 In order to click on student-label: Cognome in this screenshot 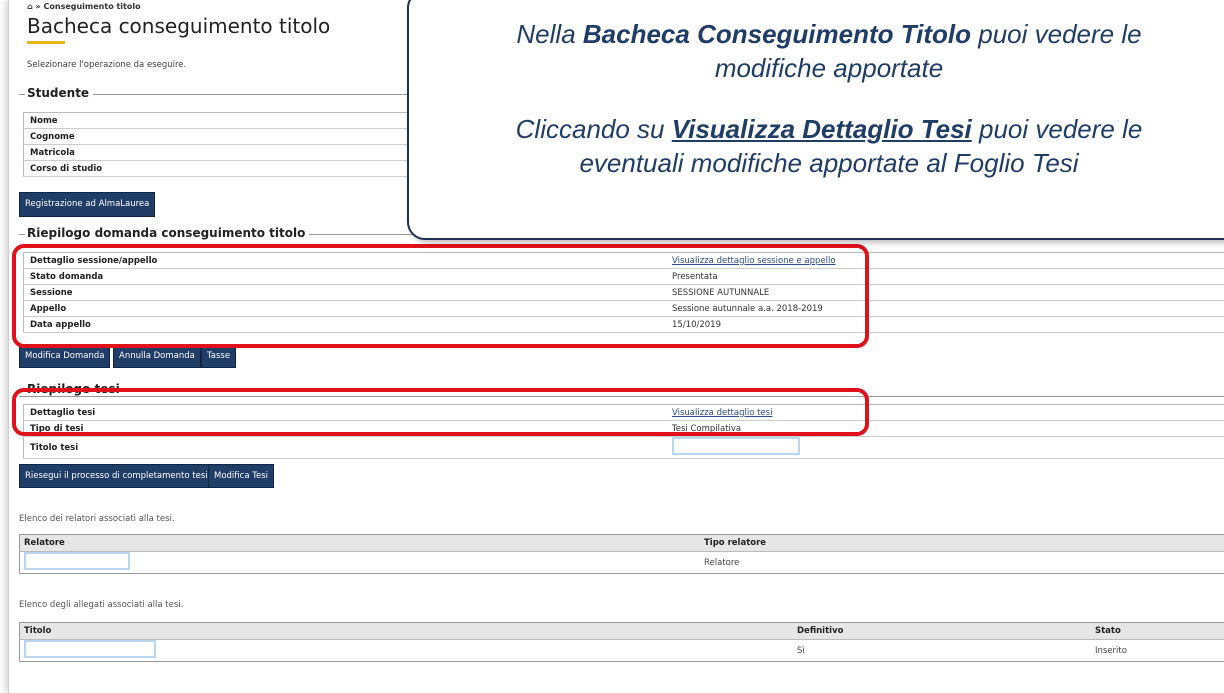, I will do `click(233, 136)`.